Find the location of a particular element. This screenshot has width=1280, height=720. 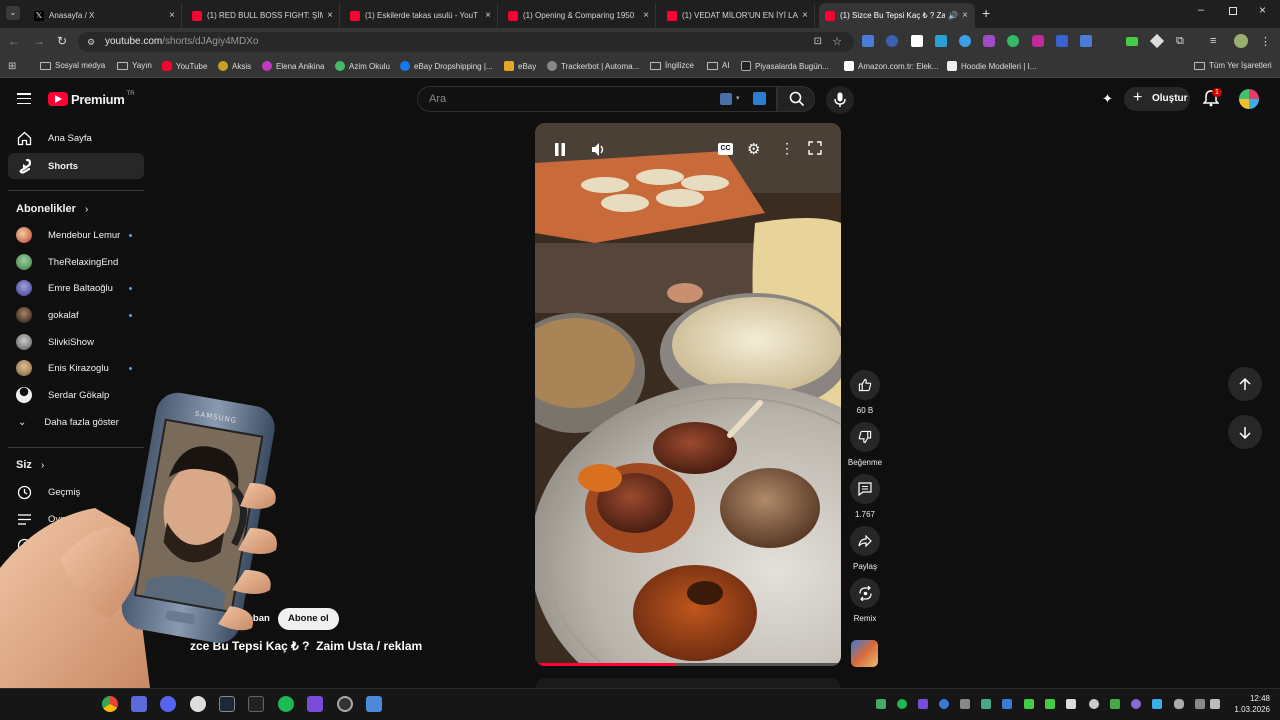

bookmark-item: Aksis is located at coordinates (234, 66).